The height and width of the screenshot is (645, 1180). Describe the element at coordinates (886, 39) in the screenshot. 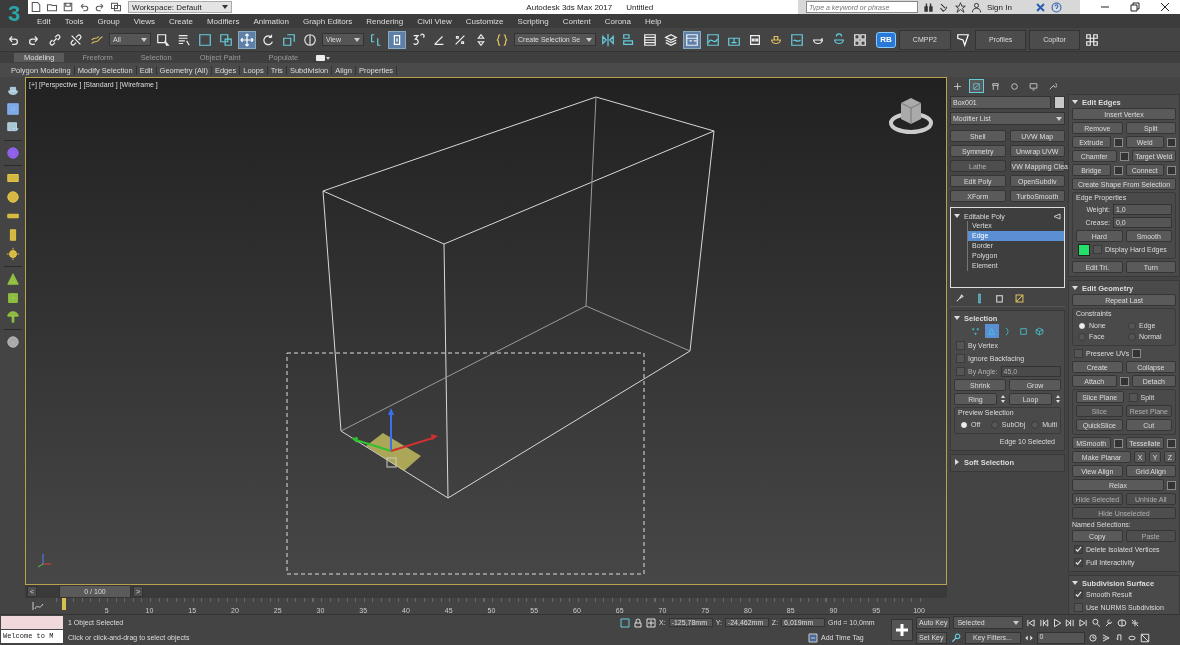

I see `rb-button: RB` at that location.